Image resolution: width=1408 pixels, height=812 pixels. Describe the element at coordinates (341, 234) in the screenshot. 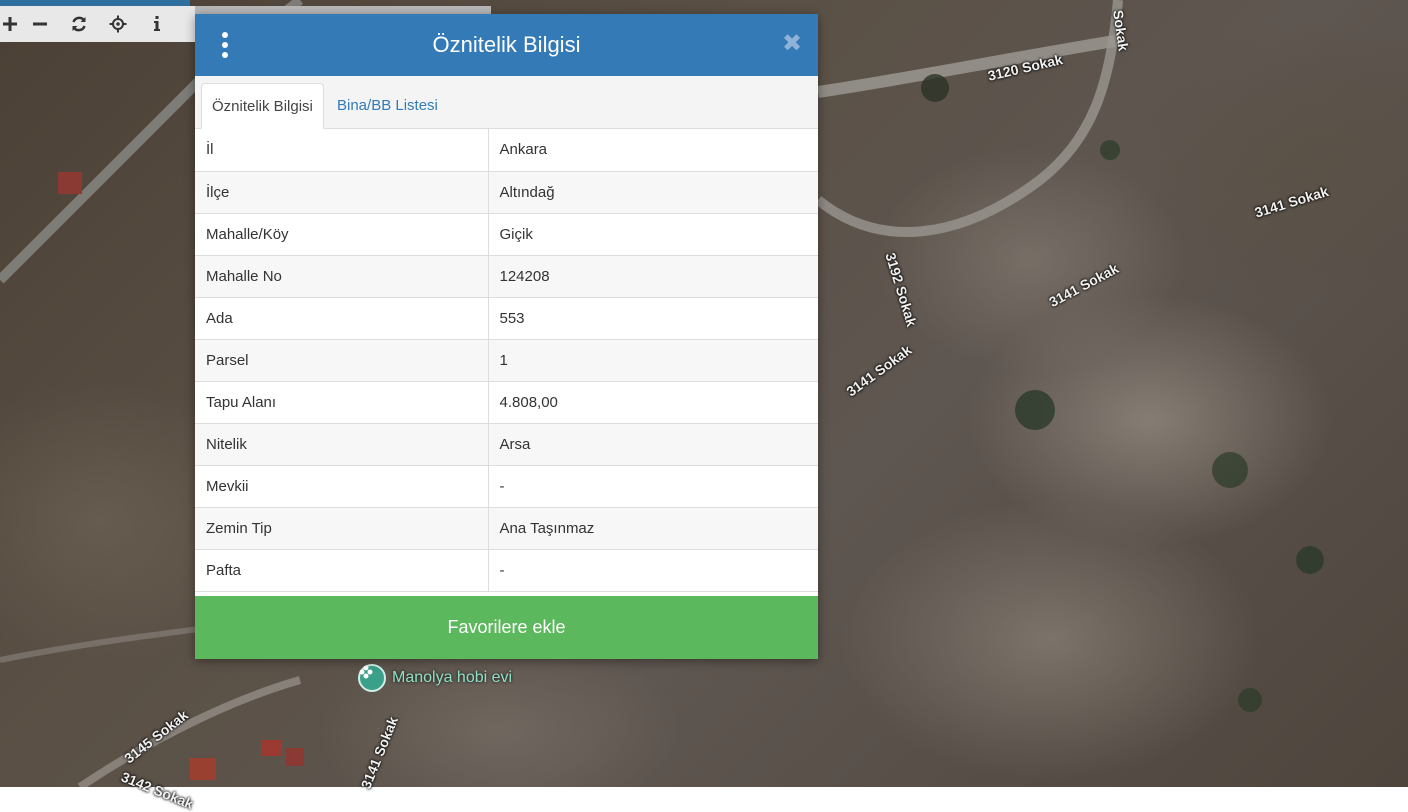

I see `row-label: Mahalle/Köy` at that location.